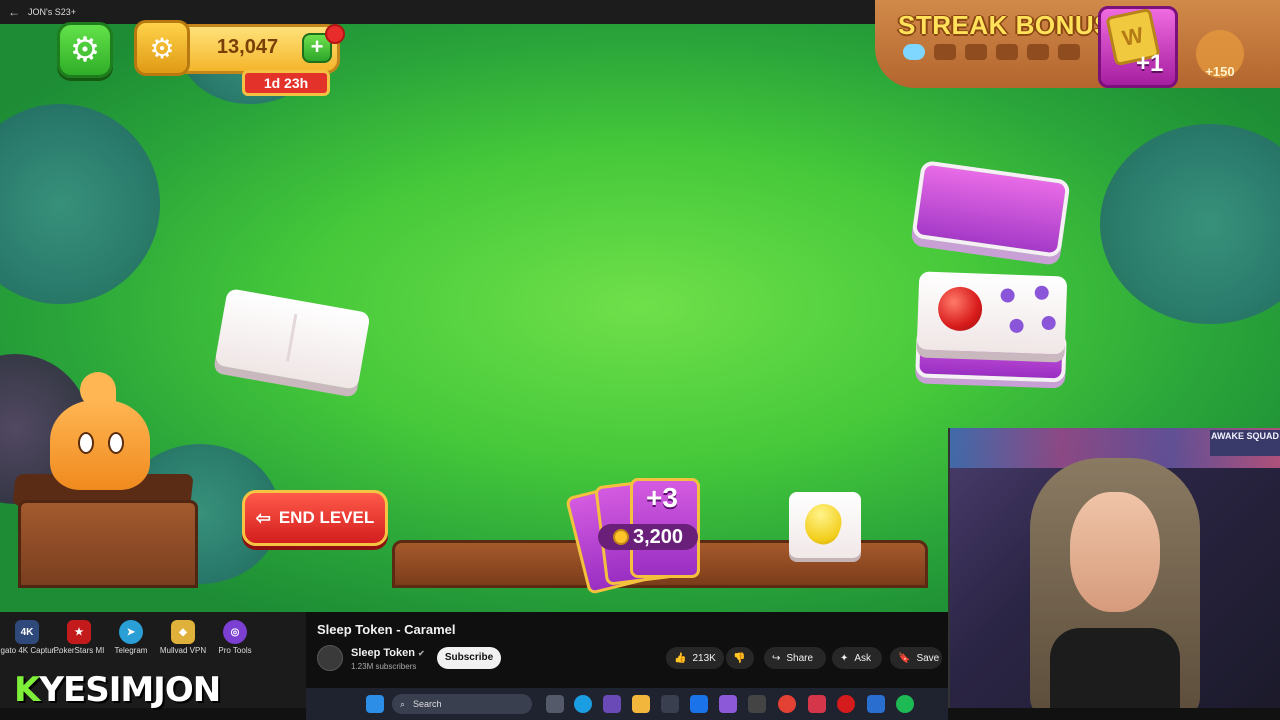 This screenshot has width=1280, height=720. Describe the element at coordinates (108, 544) in the screenshot. I see `treasure-chest` at that location.